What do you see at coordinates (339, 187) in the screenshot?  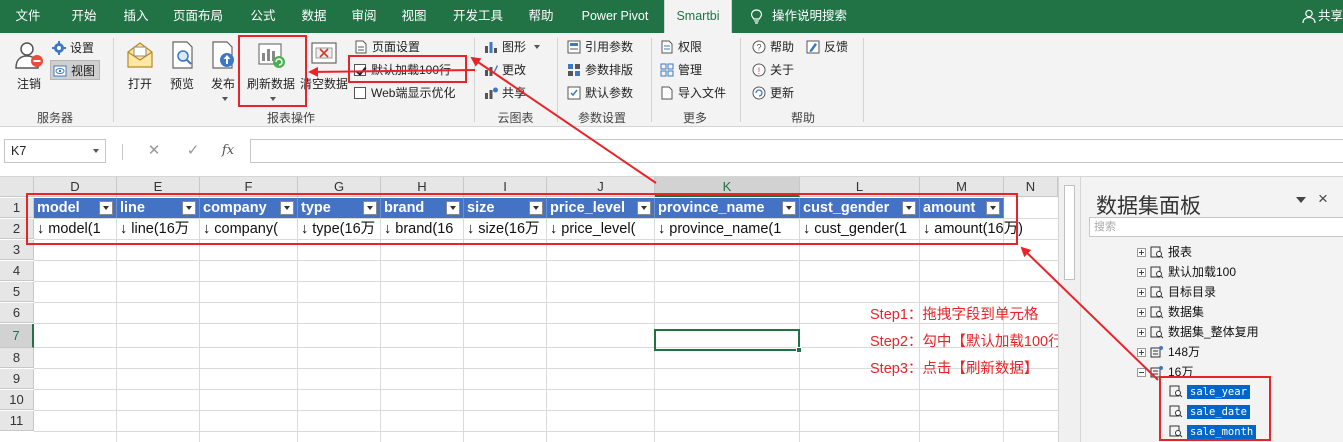 I see `column-header-G: G` at bounding box center [339, 187].